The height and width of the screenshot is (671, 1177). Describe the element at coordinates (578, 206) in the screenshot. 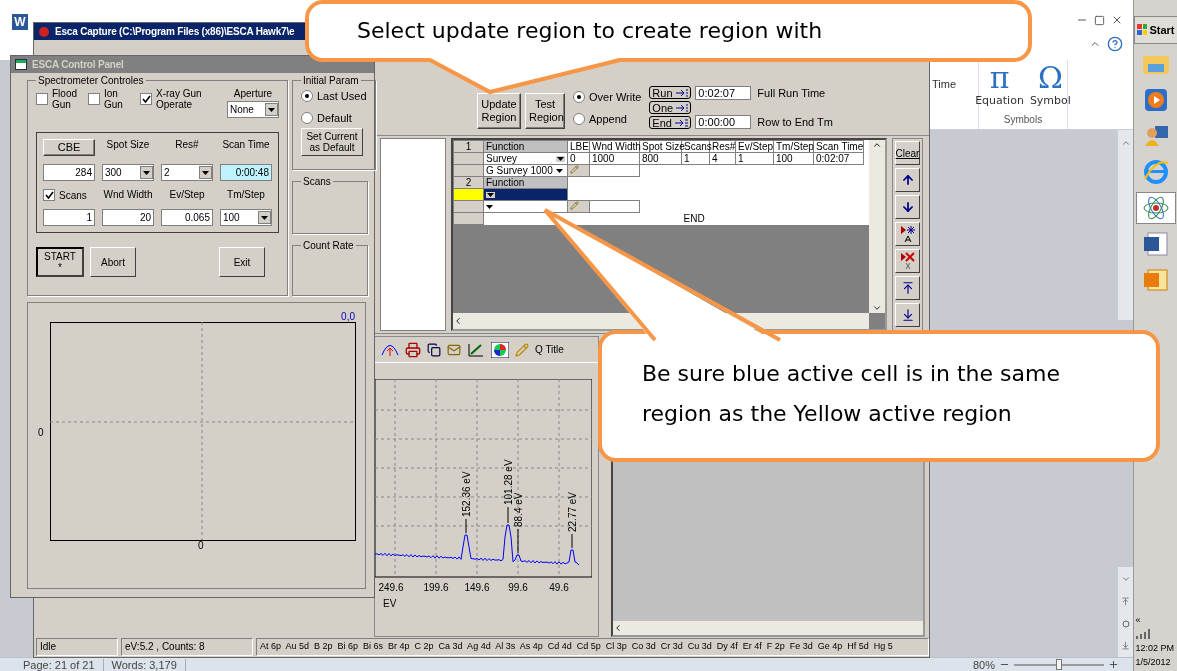

I see `edit-button` at that location.